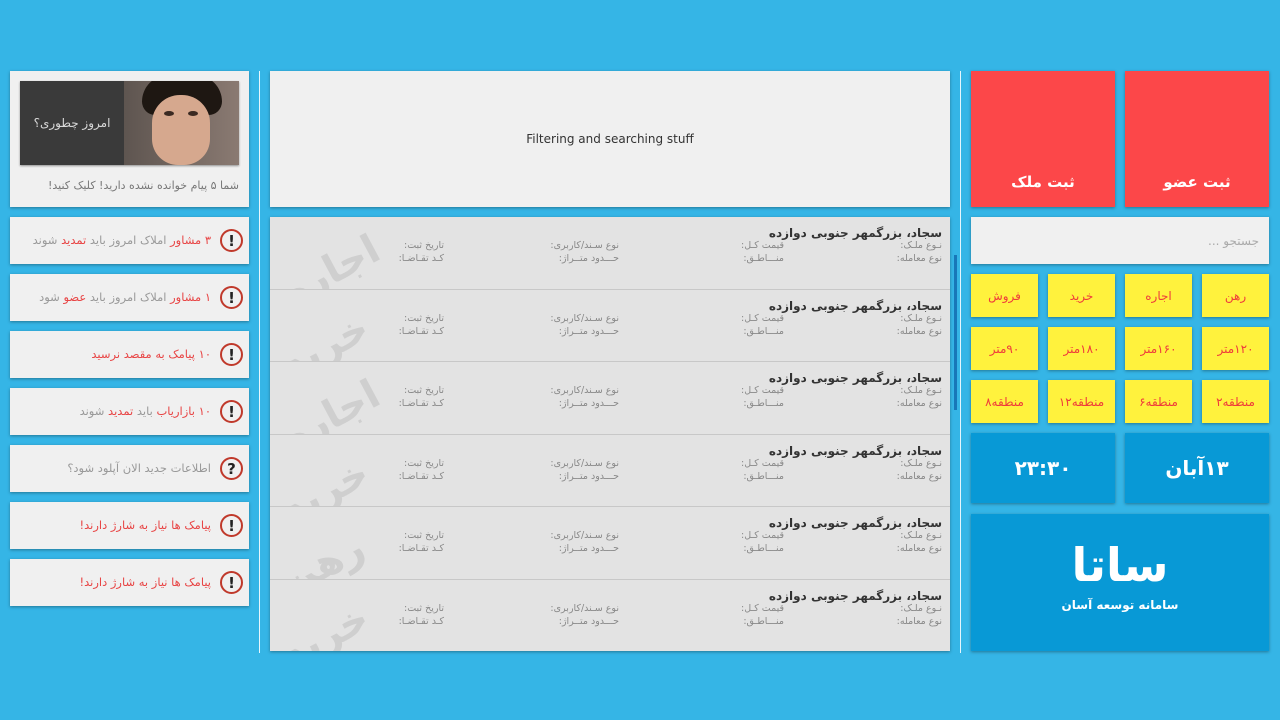 The image size is (1280, 720). I want to click on question-icon: ?, so click(231, 468).